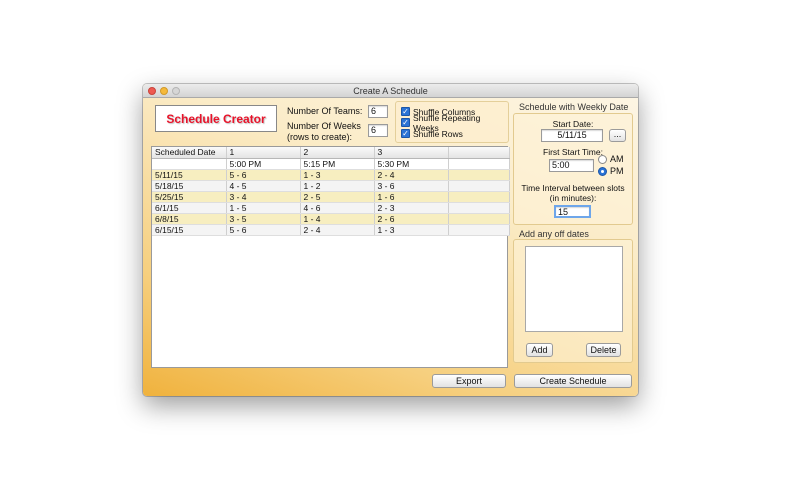 This screenshot has width=800, height=500. I want to click on table-header-row: Scheduled Date 1 2 3, so click(331, 153).